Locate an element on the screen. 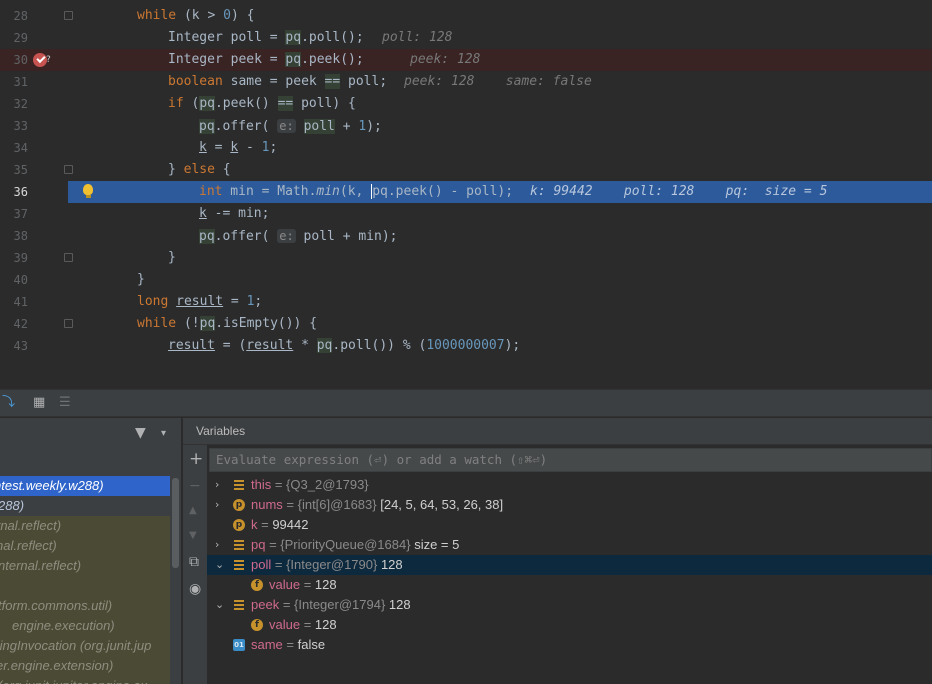 This screenshot has width=932, height=684. code-line: 34 k = k - 1; is located at coordinates (466, 148).